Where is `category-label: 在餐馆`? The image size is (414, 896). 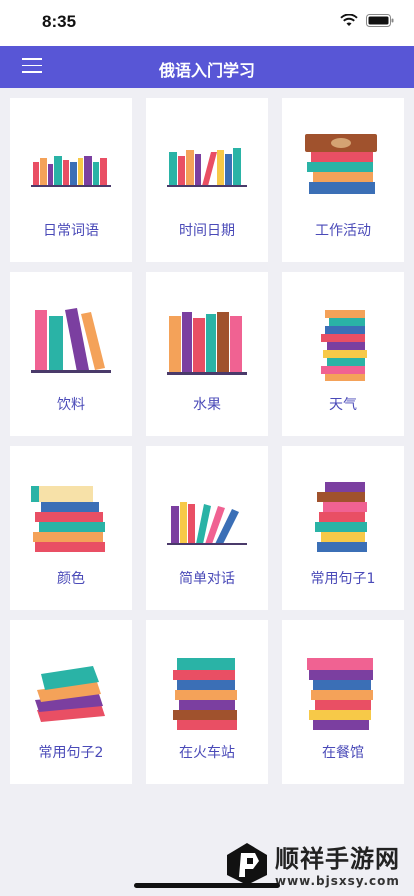 category-label: 在餐馆 is located at coordinates (343, 753).